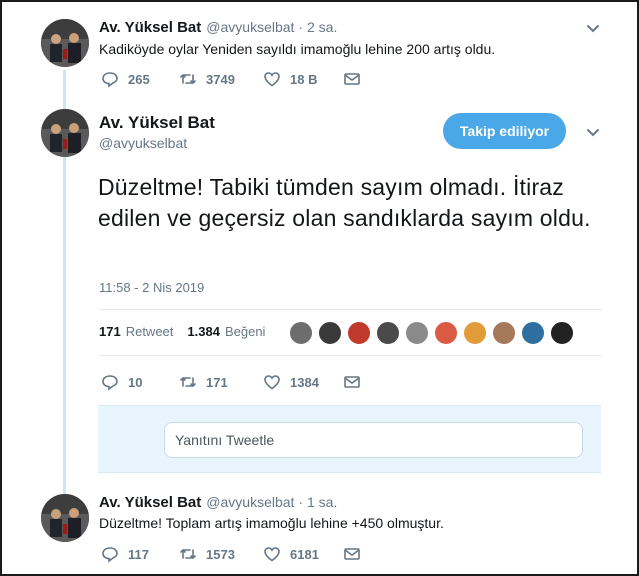 The height and width of the screenshot is (576, 639). I want to click on reply-input: Yanıtını Tweetle, so click(373, 440).